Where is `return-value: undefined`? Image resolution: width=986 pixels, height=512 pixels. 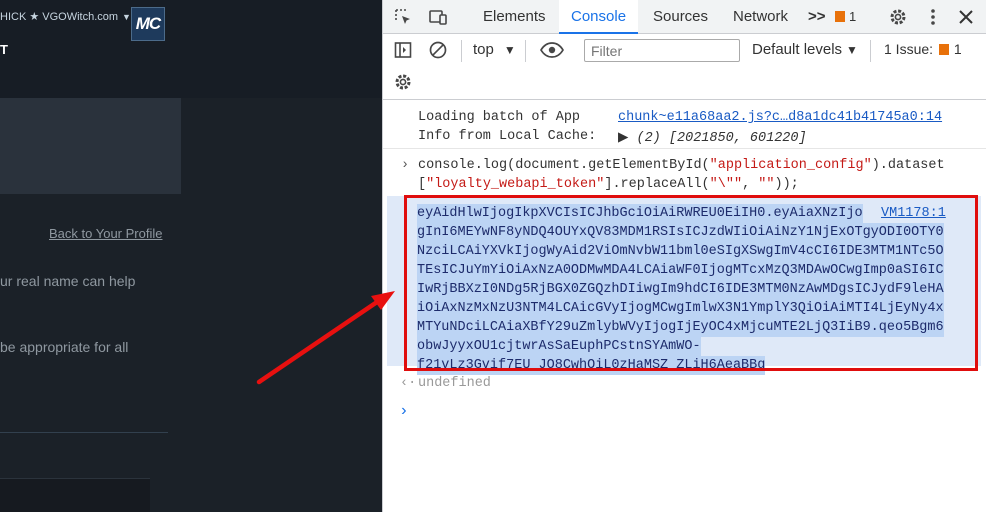 return-value: undefined is located at coordinates (454, 383).